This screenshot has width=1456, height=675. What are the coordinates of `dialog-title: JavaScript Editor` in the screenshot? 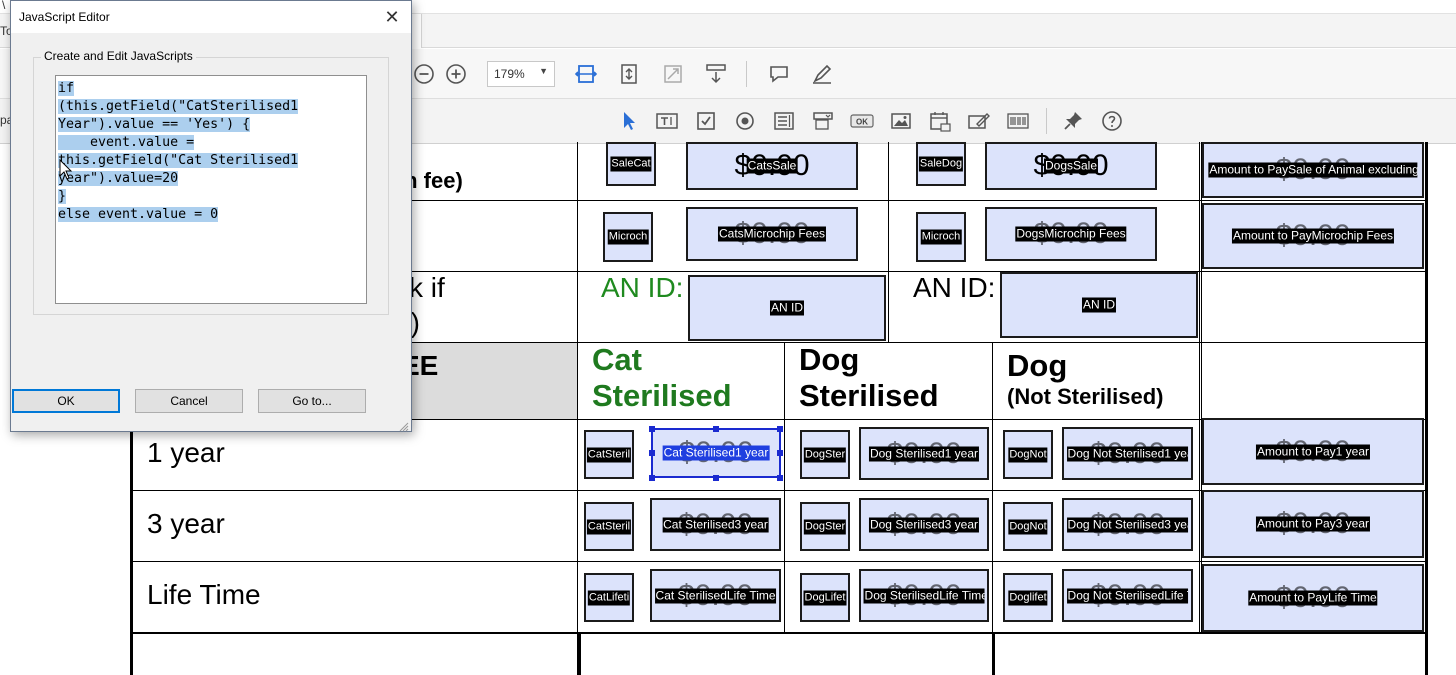 It's located at (64, 17).